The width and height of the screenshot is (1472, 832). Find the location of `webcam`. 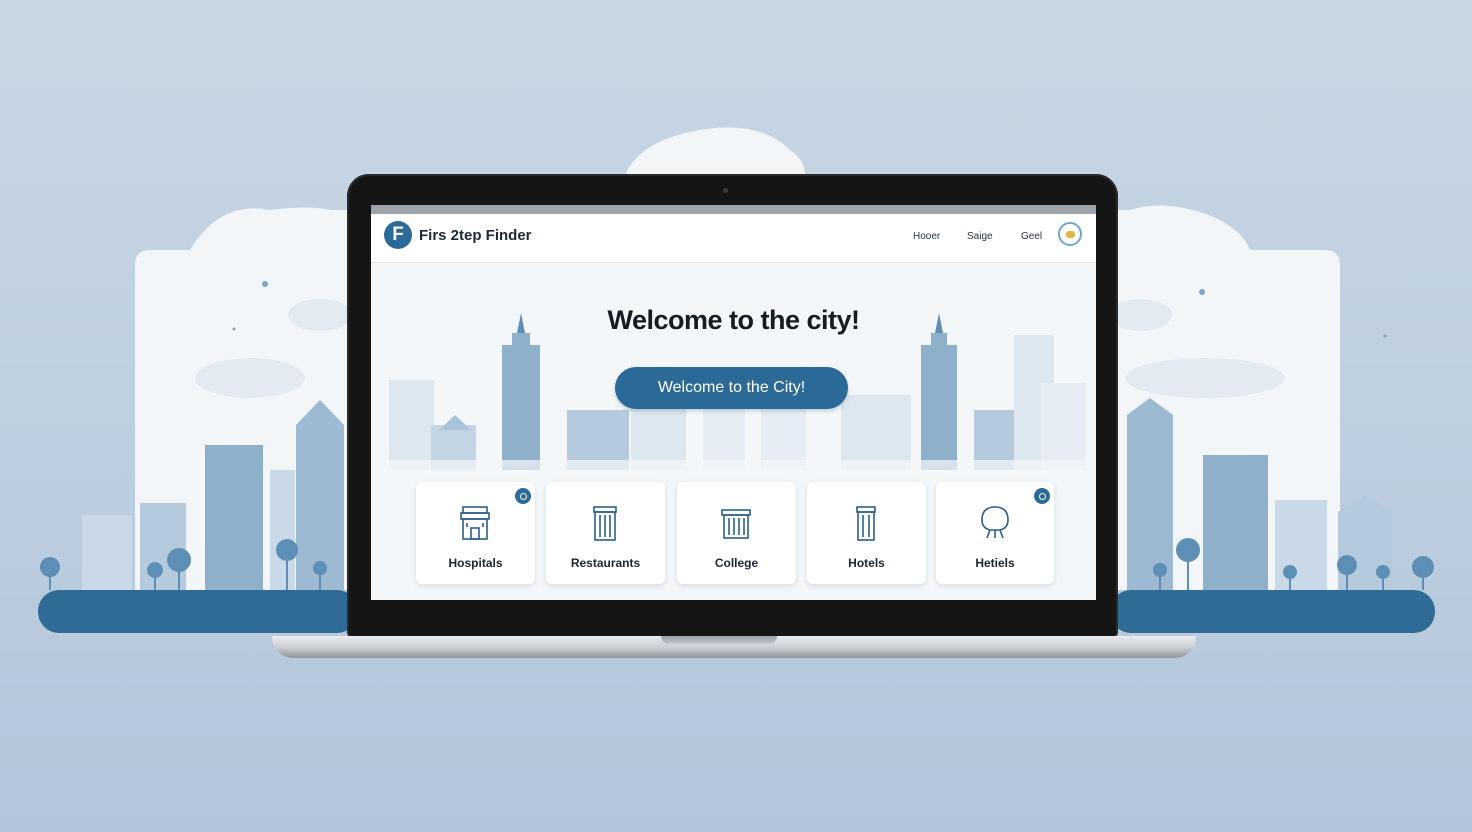

webcam is located at coordinates (725, 190).